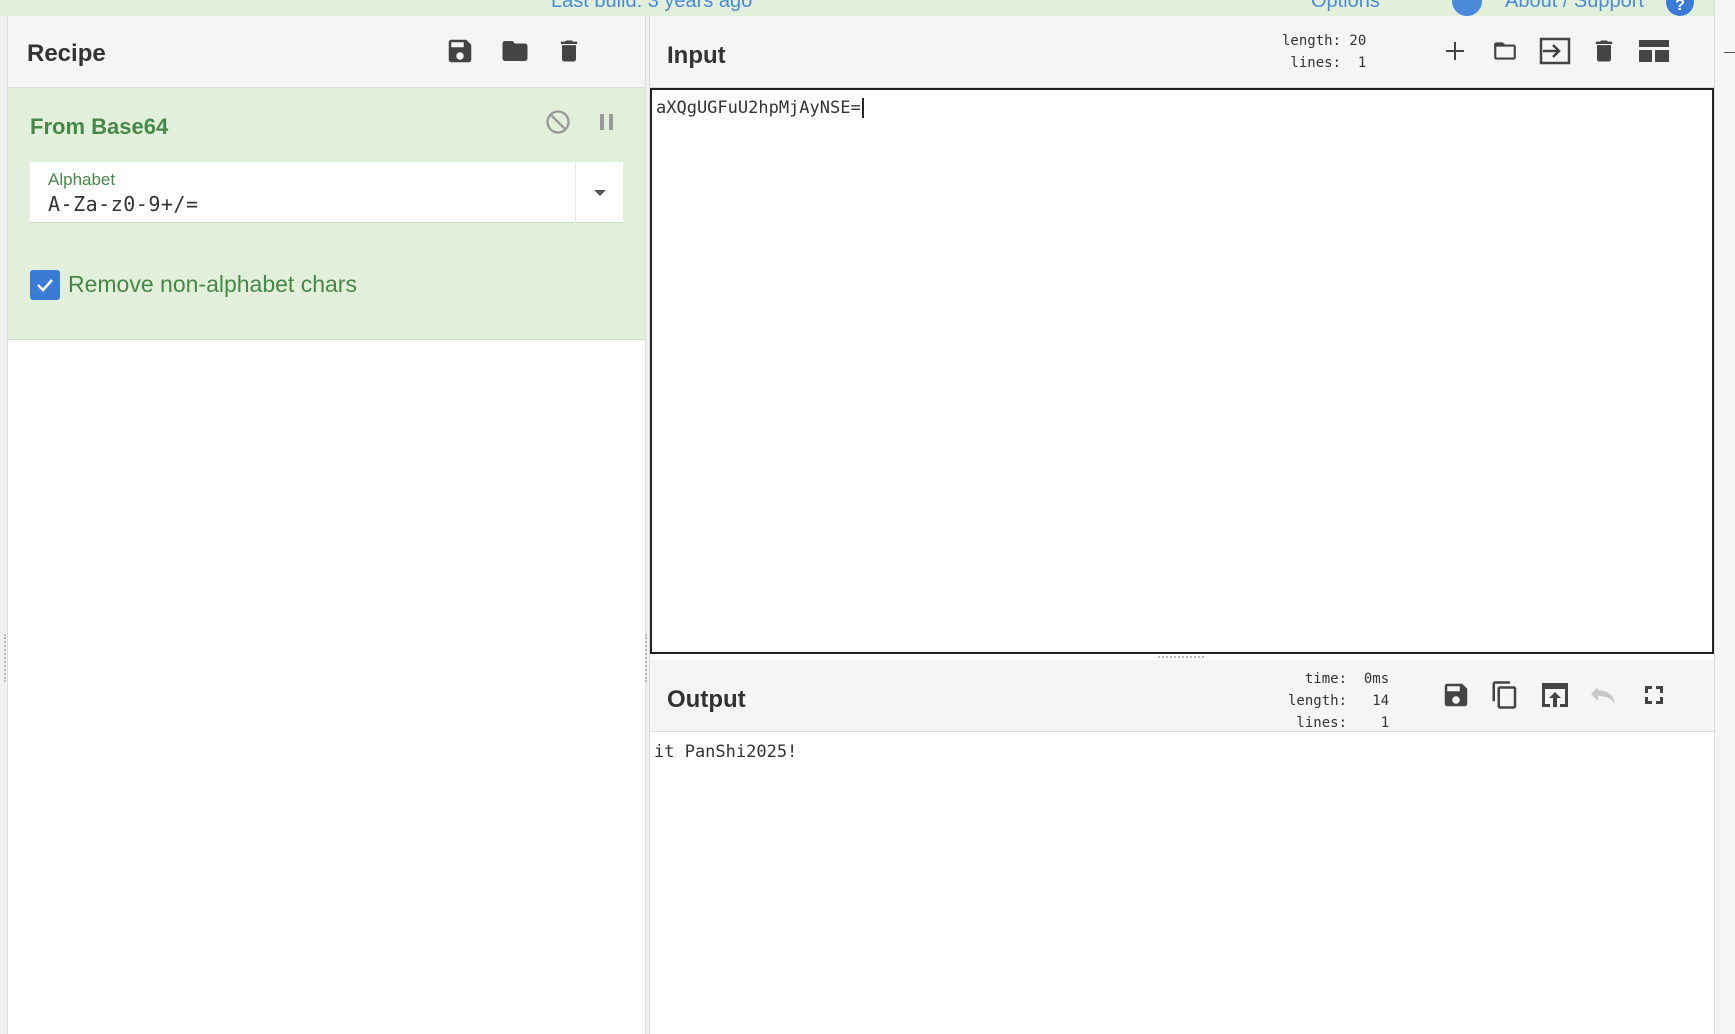 Image resolution: width=1735 pixels, height=1034 pixels. I want to click on input-value: aXQgUGFuU2hpMjAyNSE=, so click(758, 108).